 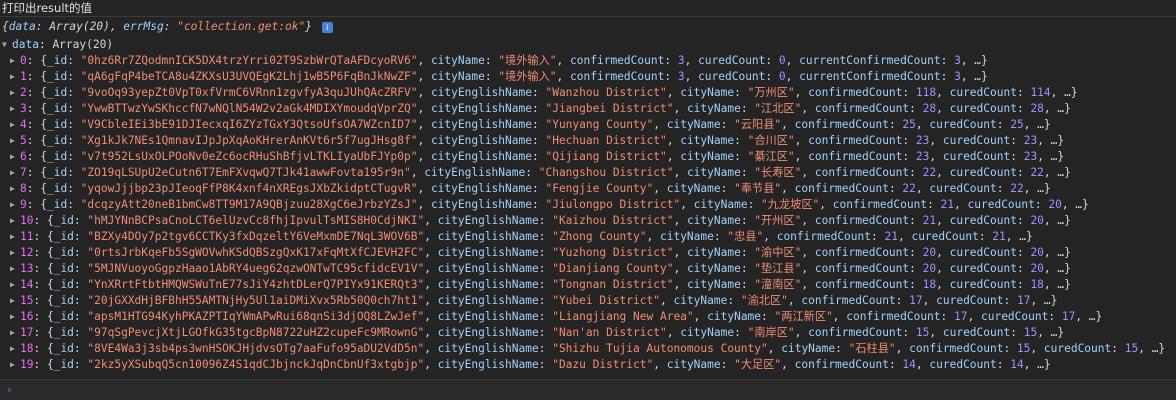 What do you see at coordinates (1017, 124) in the screenshot?
I see `field-value: 25` at bounding box center [1017, 124].